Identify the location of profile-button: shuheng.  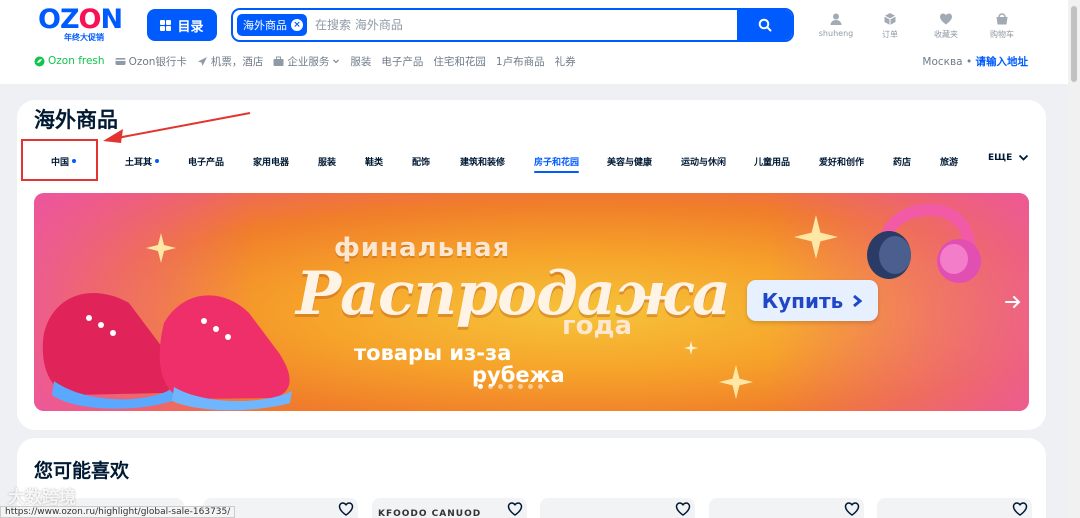
(836, 25).